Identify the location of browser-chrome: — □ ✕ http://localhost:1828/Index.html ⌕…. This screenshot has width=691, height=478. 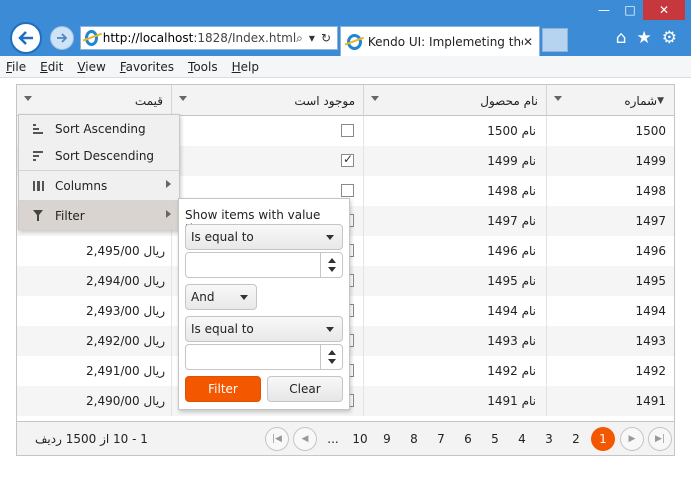
(345, 28).